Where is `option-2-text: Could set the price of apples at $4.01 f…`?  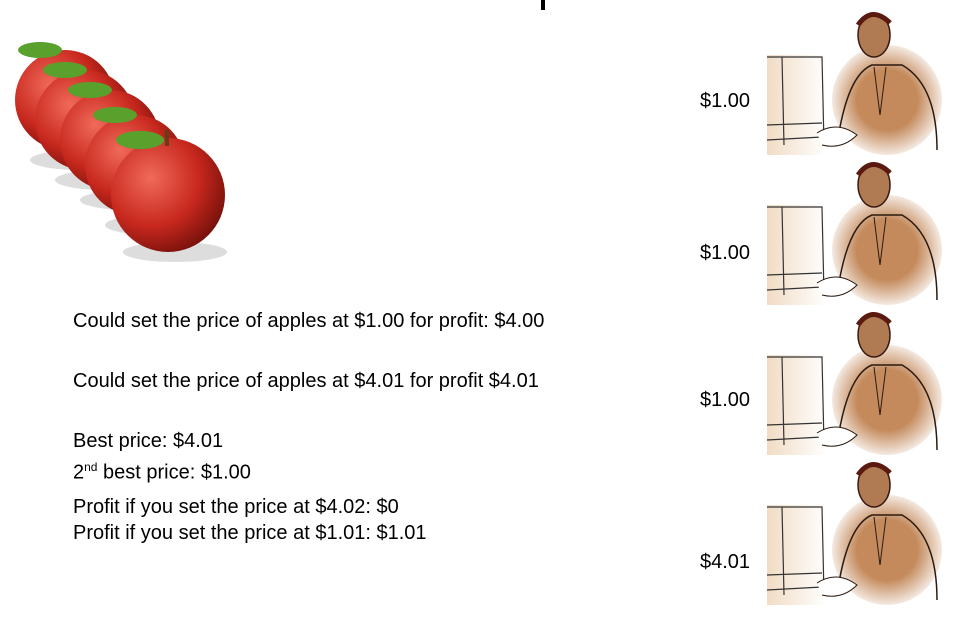
option-2-text: Could set the price of apples at $4.01 f… is located at coordinates (306, 381).